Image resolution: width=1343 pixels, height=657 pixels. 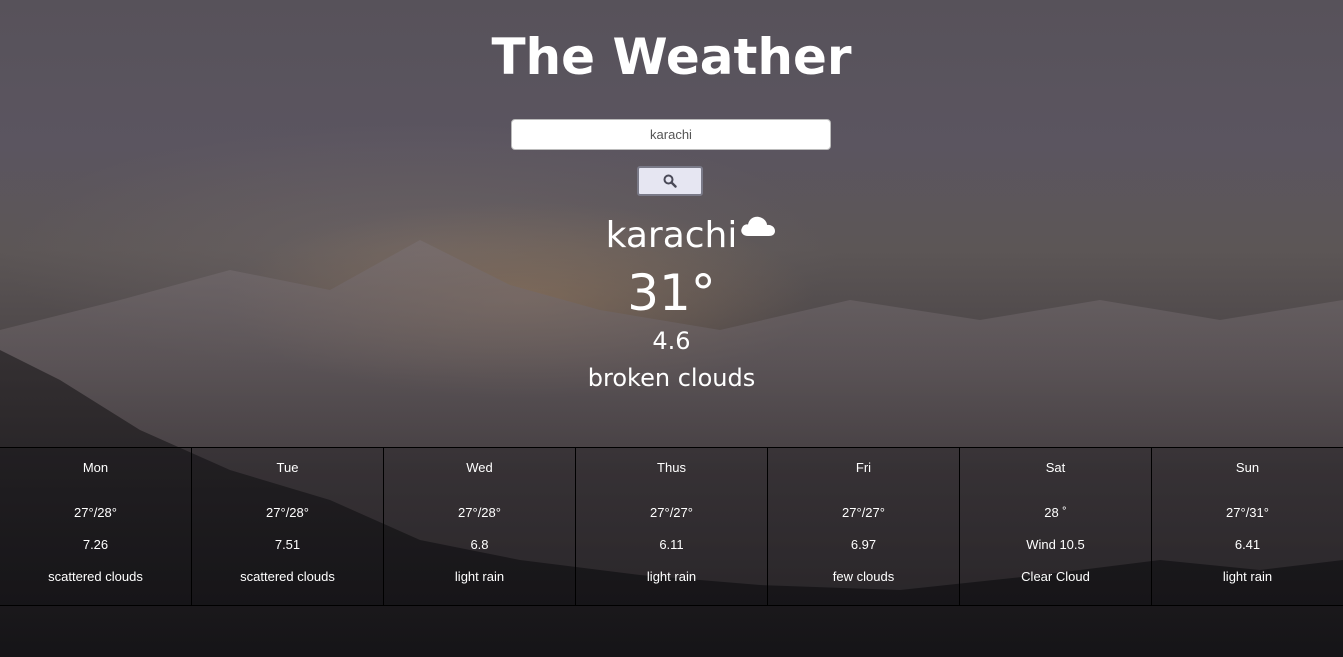 What do you see at coordinates (1247, 512) in the screenshot?
I see `forecast-temperature: 27°/31°` at bounding box center [1247, 512].